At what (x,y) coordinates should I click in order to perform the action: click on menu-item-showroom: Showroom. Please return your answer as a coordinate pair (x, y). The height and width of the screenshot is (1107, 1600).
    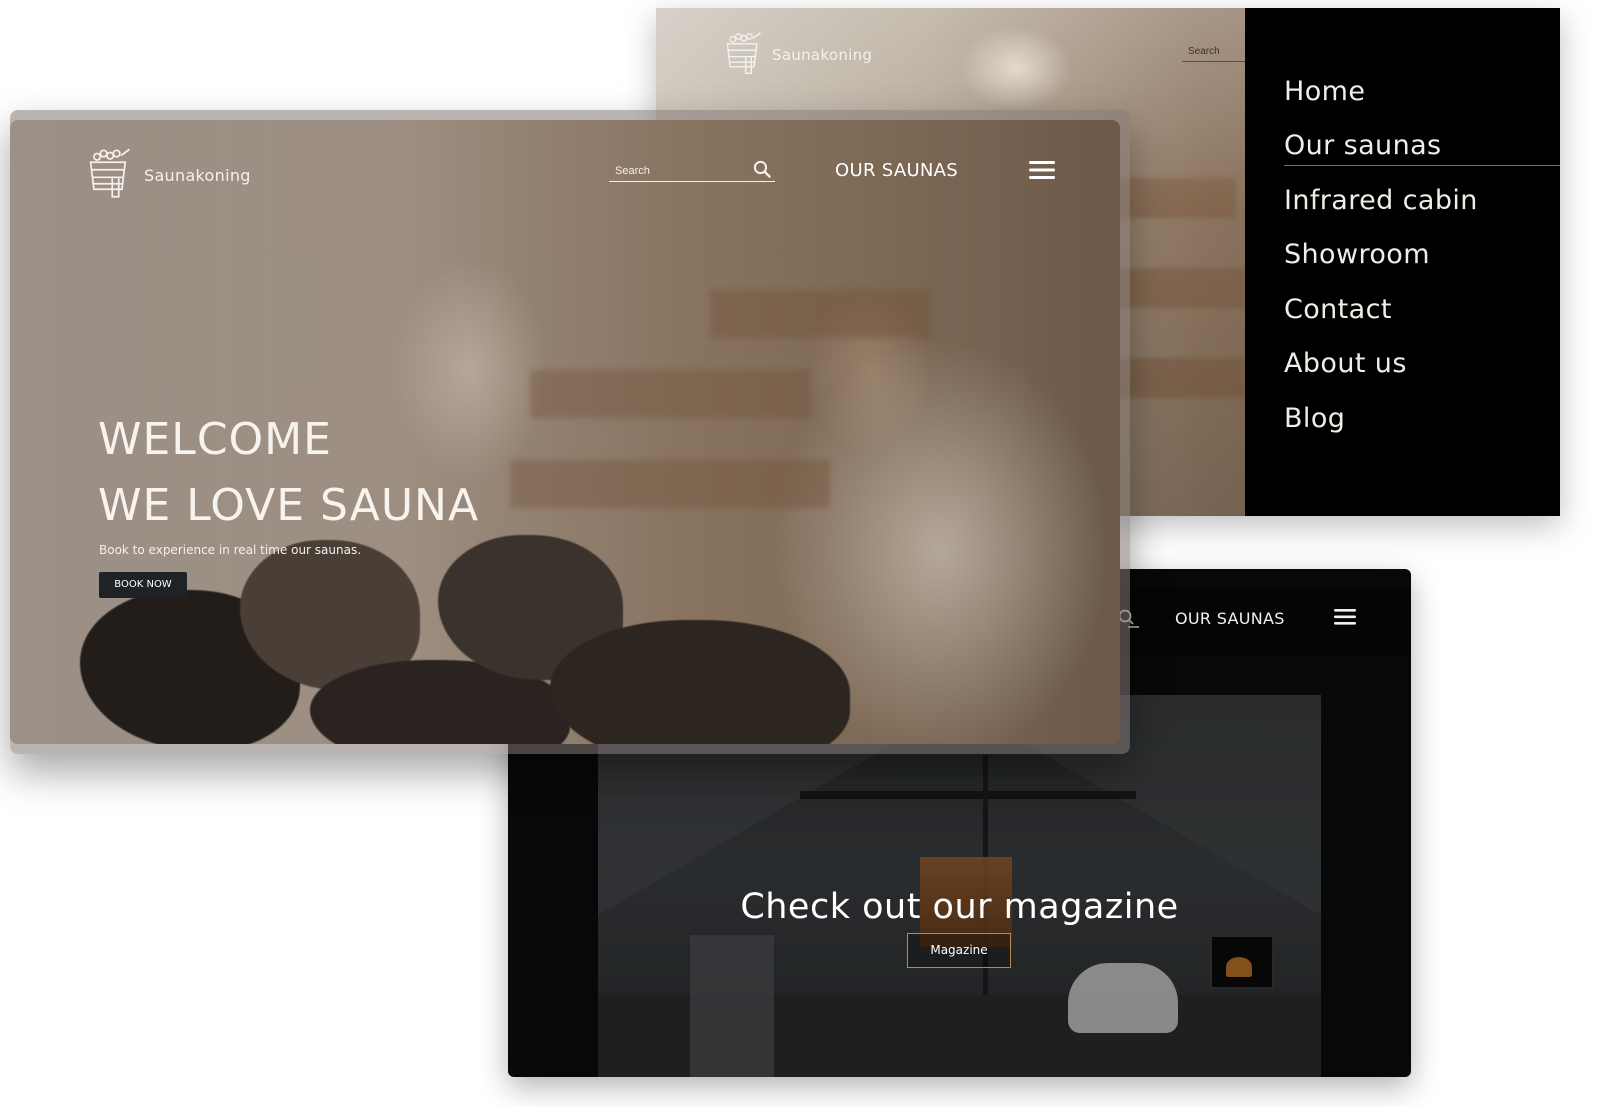
    Looking at the image, I should click on (1357, 254).